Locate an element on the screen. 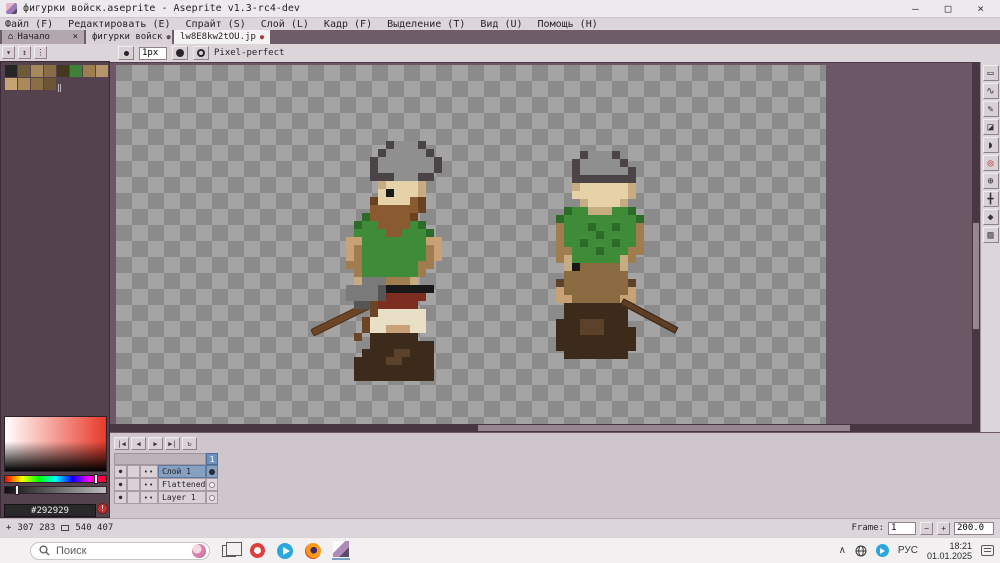 Image resolution: width=1000 pixels, height=563 pixels. alpha-handle is located at coordinates (17, 490).